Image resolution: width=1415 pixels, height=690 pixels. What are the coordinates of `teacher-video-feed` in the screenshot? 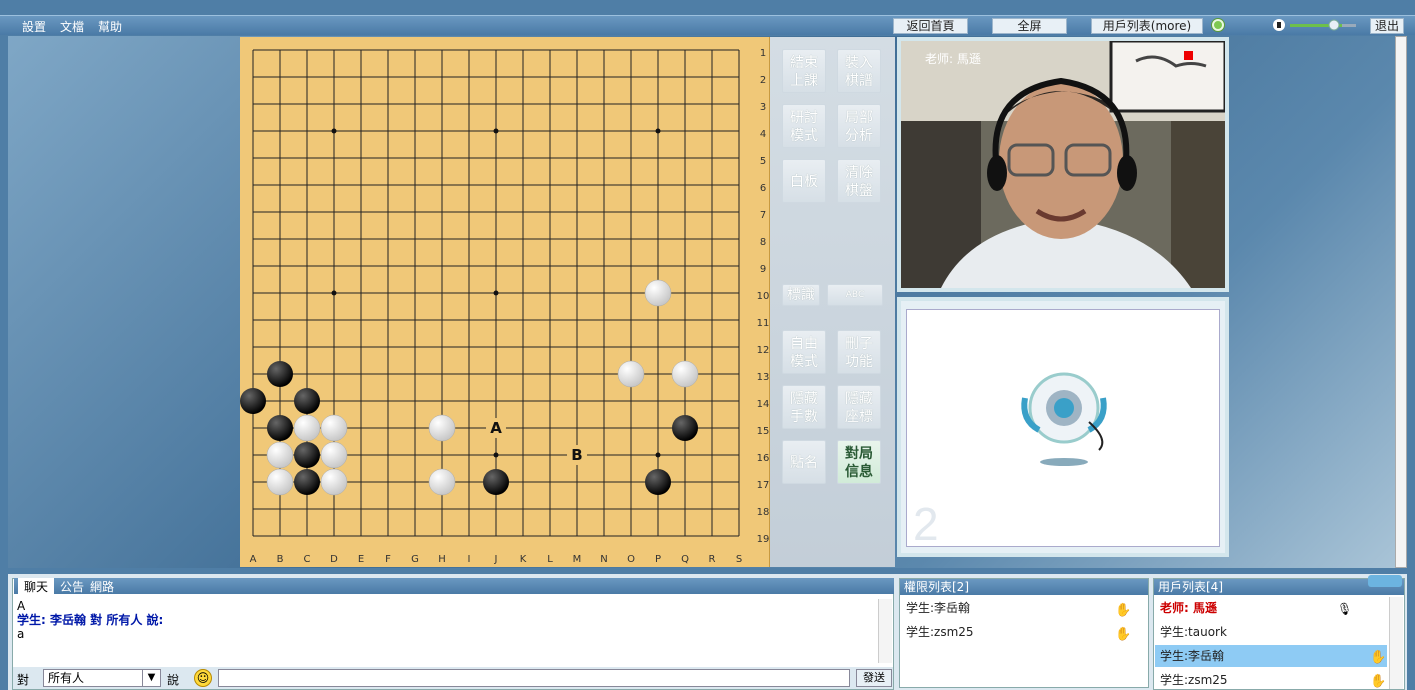 It's located at (1064, 163).